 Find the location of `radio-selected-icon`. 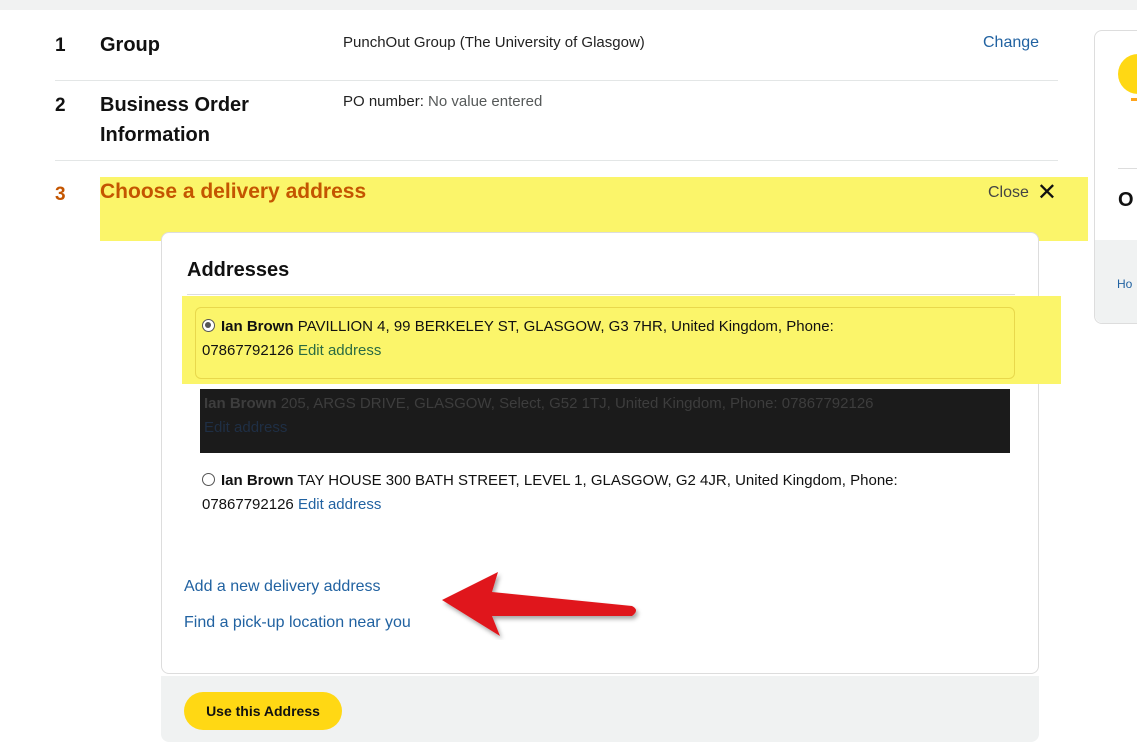

radio-selected-icon is located at coordinates (208, 325).